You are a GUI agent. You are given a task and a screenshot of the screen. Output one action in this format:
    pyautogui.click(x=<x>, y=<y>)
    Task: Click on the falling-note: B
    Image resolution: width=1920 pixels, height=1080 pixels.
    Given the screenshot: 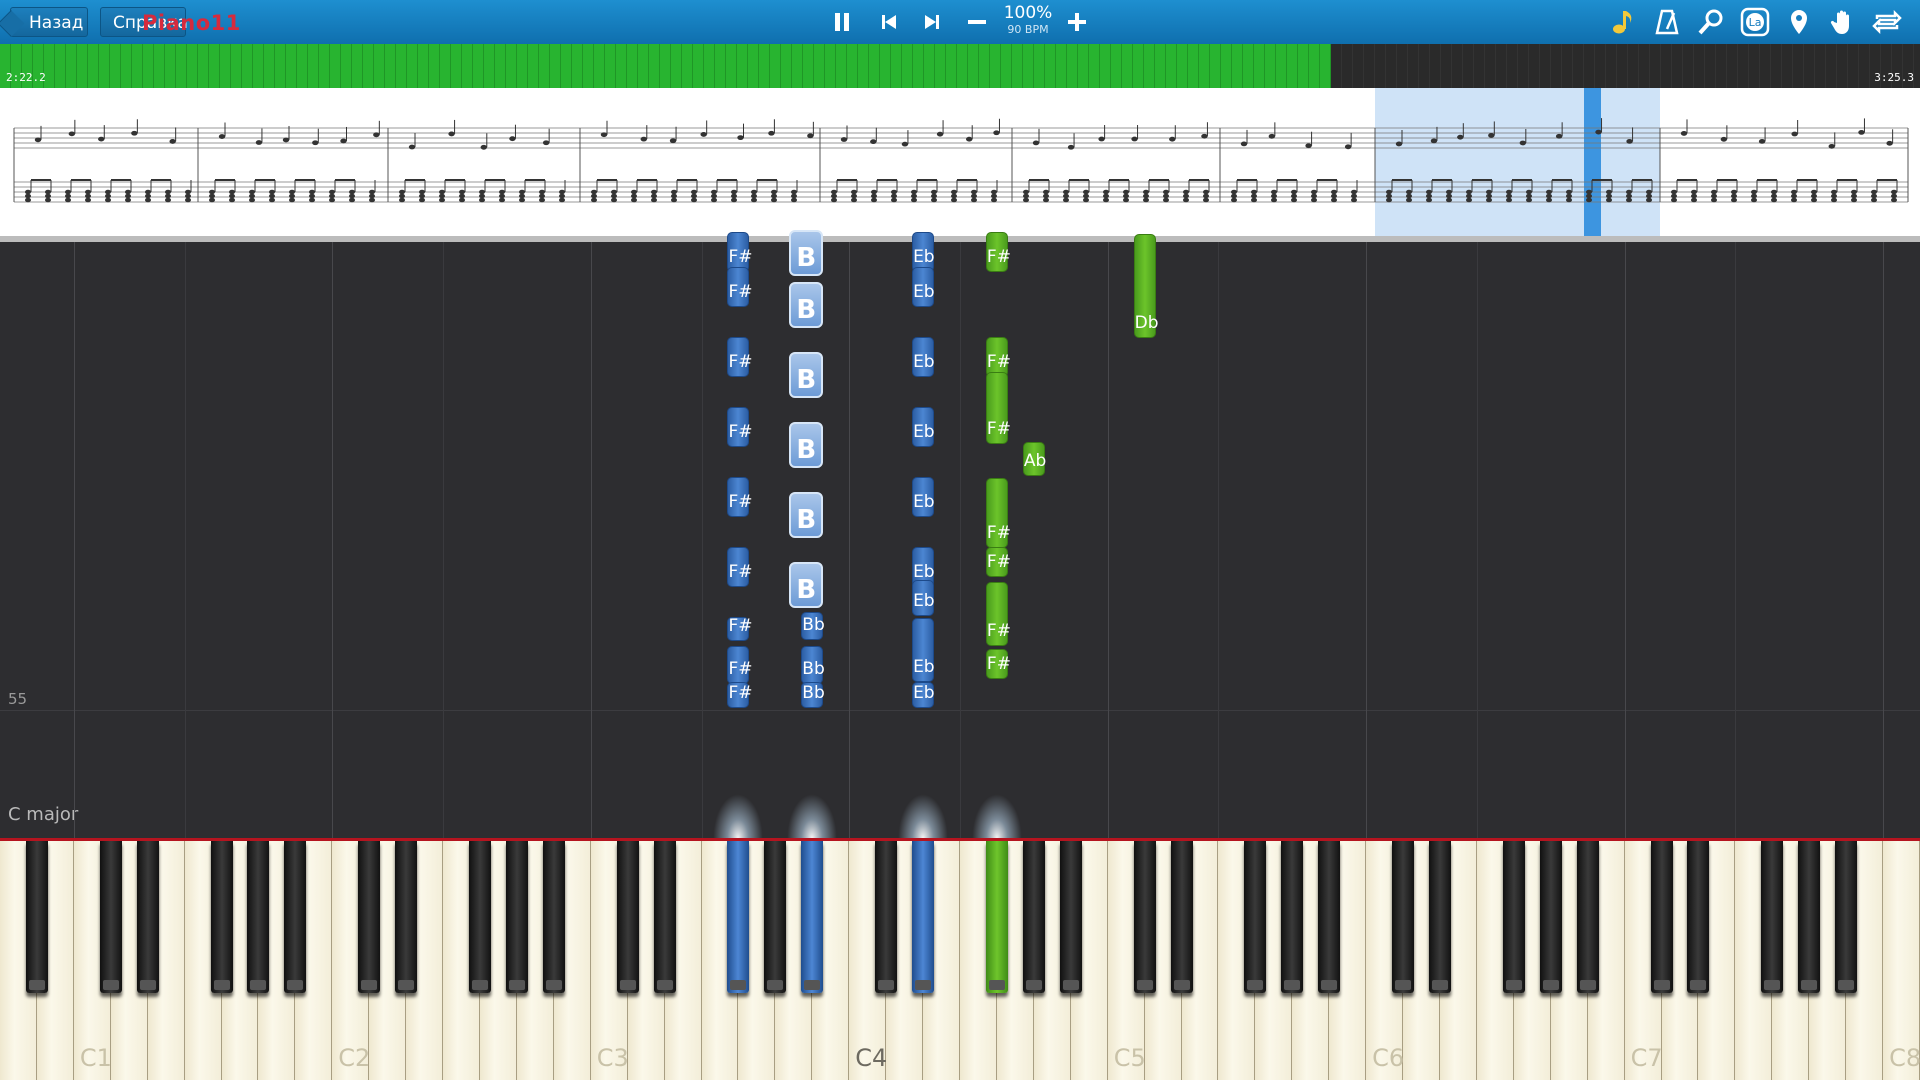 What is the action you would take?
    pyautogui.click(x=806, y=253)
    